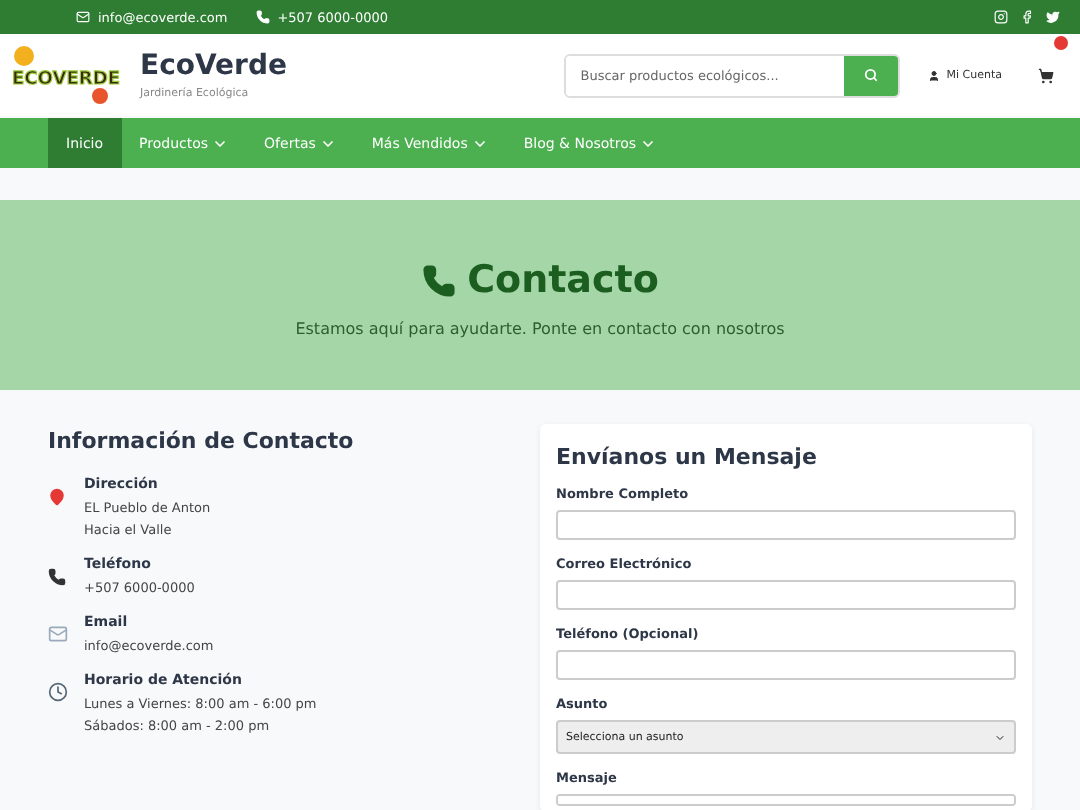  Describe the element at coordinates (1001, 17) in the screenshot. I see `instagram-icon` at that location.